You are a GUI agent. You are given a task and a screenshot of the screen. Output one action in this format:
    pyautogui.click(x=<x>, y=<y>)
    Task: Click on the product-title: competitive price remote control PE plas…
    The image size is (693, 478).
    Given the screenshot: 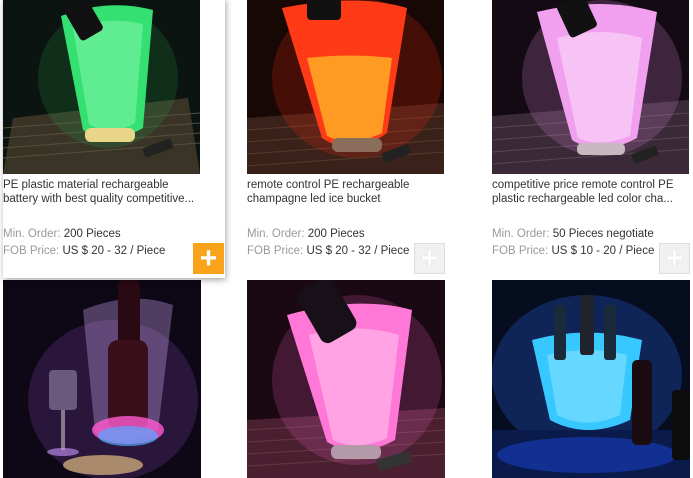 What is the action you would take?
    pyautogui.click(x=589, y=199)
    